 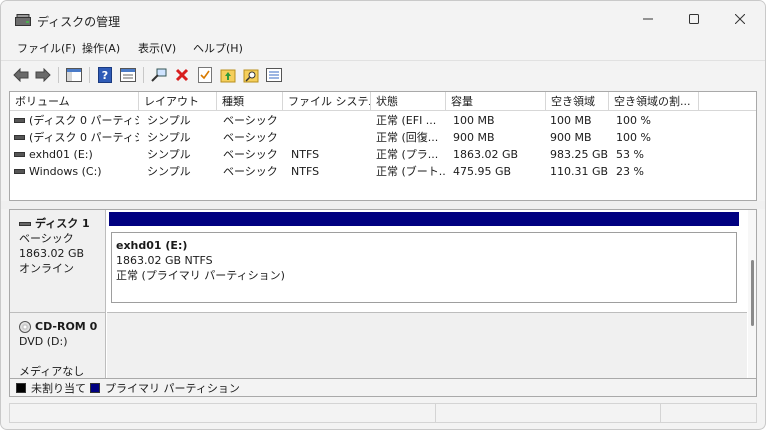 What do you see at coordinates (424, 219) in the screenshot?
I see `primary-partition-bar` at bounding box center [424, 219].